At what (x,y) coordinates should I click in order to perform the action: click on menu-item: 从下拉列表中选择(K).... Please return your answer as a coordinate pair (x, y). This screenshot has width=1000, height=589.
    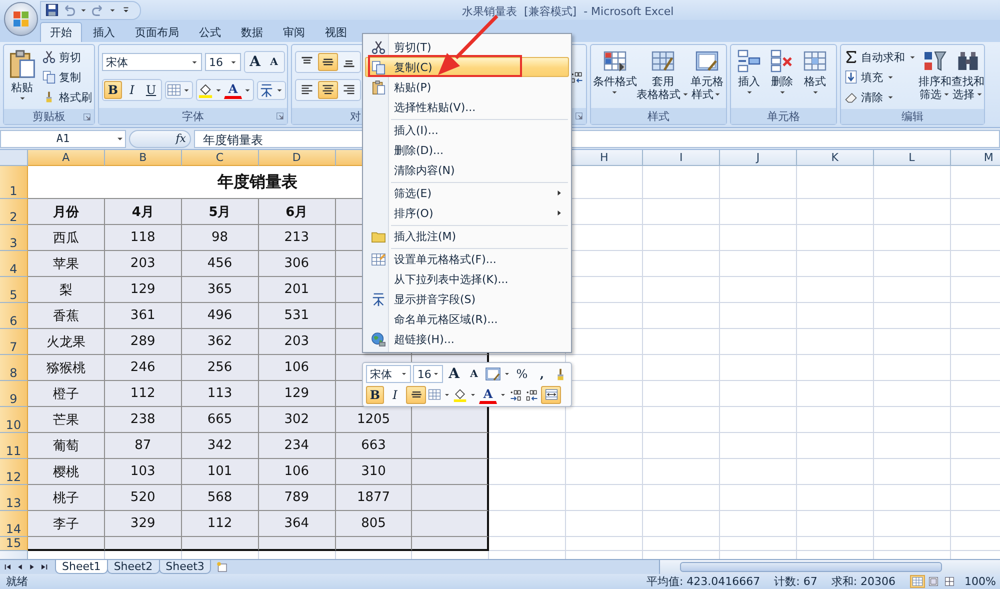
    Looking at the image, I should click on (467, 279).